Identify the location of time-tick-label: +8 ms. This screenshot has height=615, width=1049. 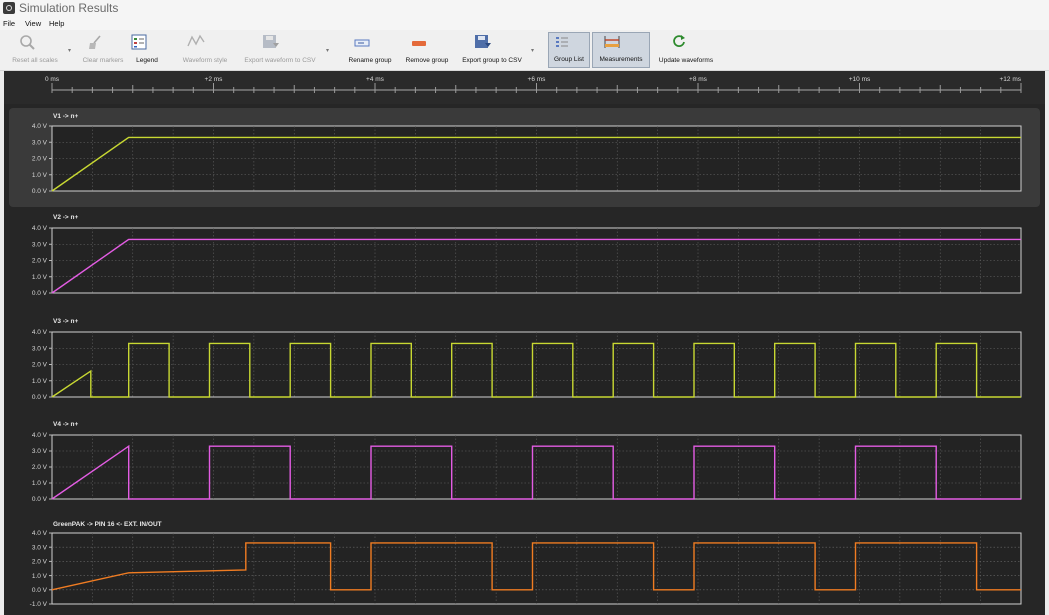
(698, 79).